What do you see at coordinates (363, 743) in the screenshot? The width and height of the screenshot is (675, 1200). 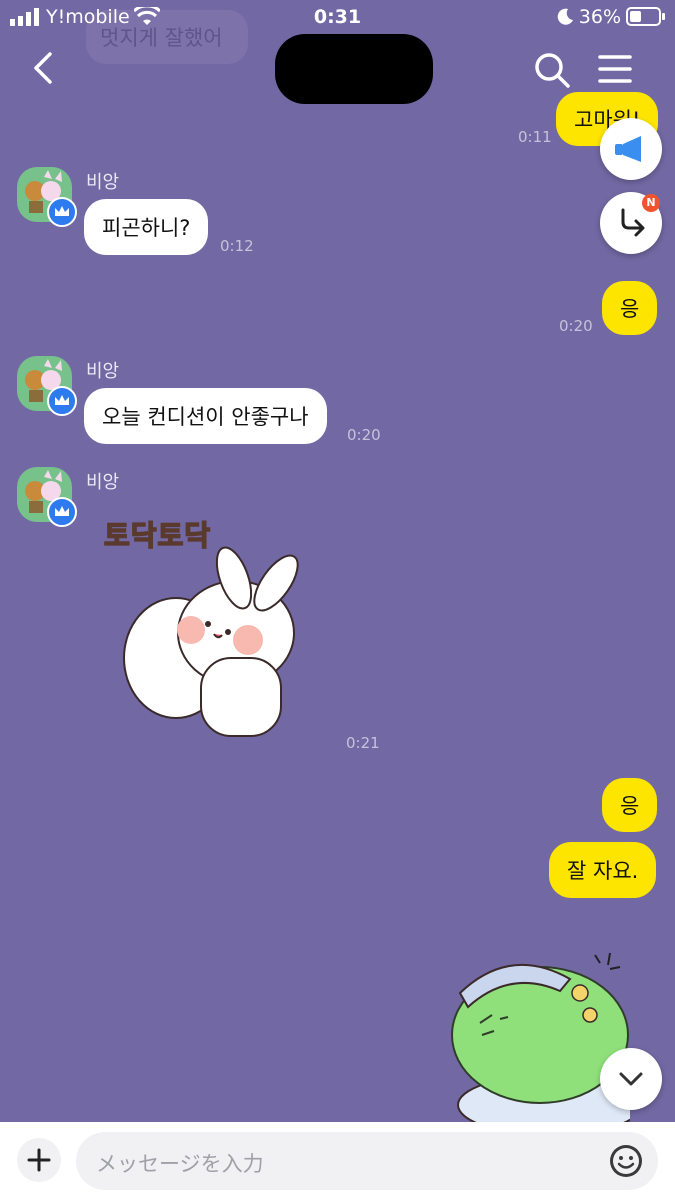 I see `message-time: 0:21` at bounding box center [363, 743].